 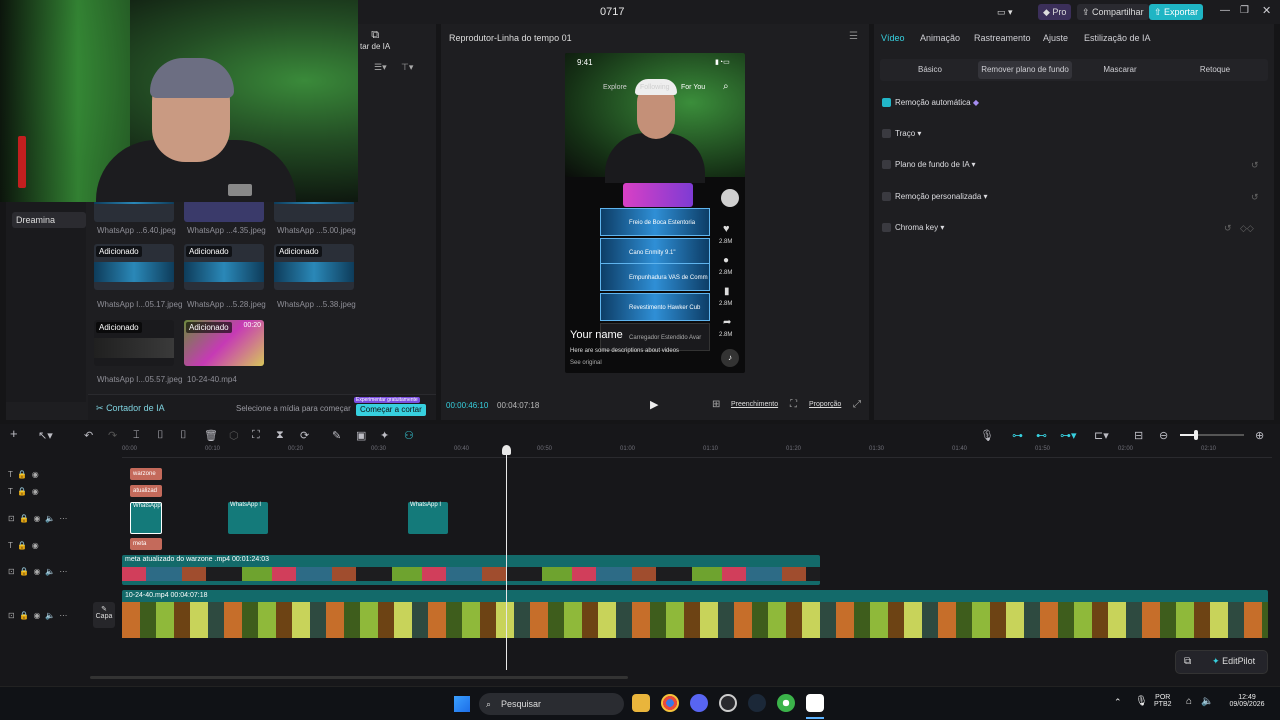 What do you see at coordinates (88, 435) in the screenshot?
I see `undo-icon: ↶` at bounding box center [88, 435].